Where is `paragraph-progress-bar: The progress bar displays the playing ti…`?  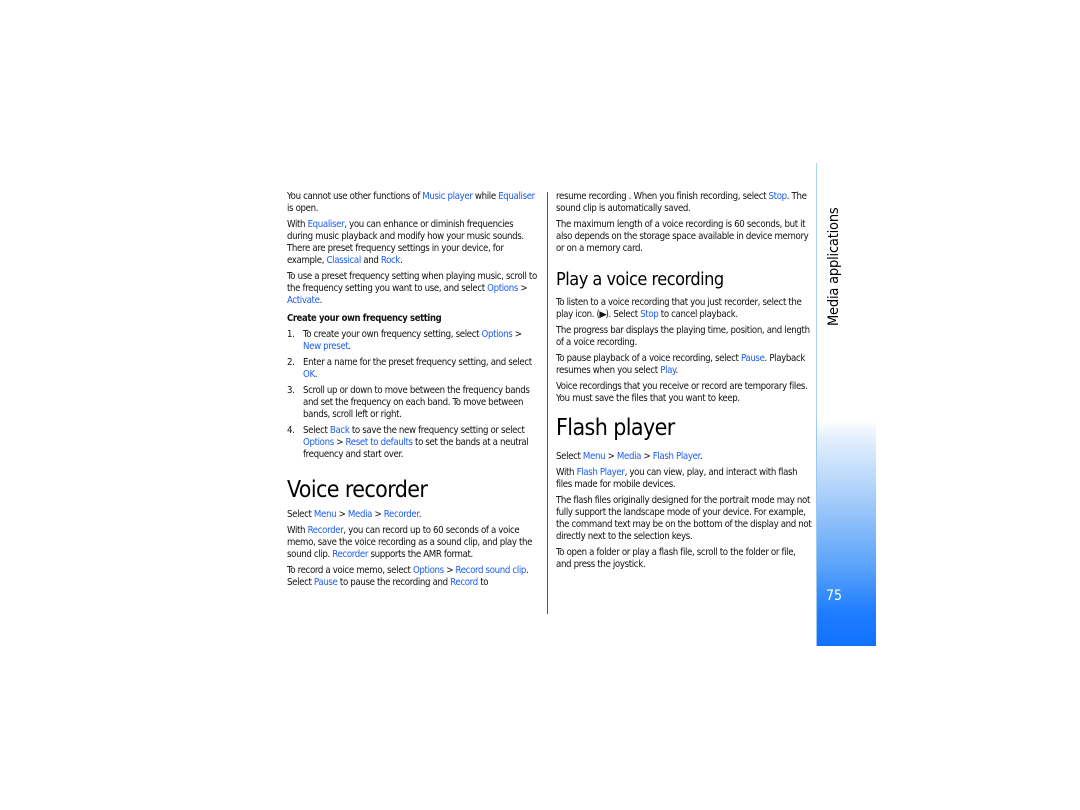 paragraph-progress-bar: The progress bar displays the playing ti… is located at coordinates (683, 336).